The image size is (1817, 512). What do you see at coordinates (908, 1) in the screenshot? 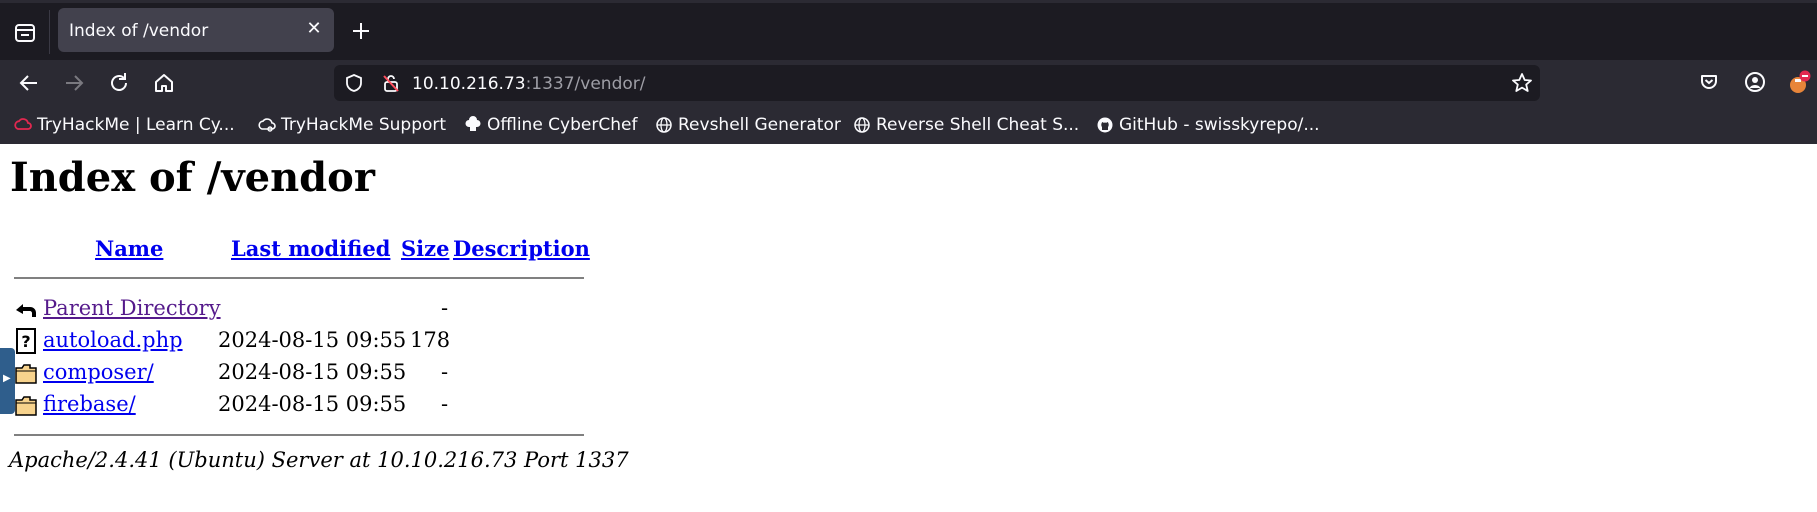
I see `window-top-edge` at bounding box center [908, 1].